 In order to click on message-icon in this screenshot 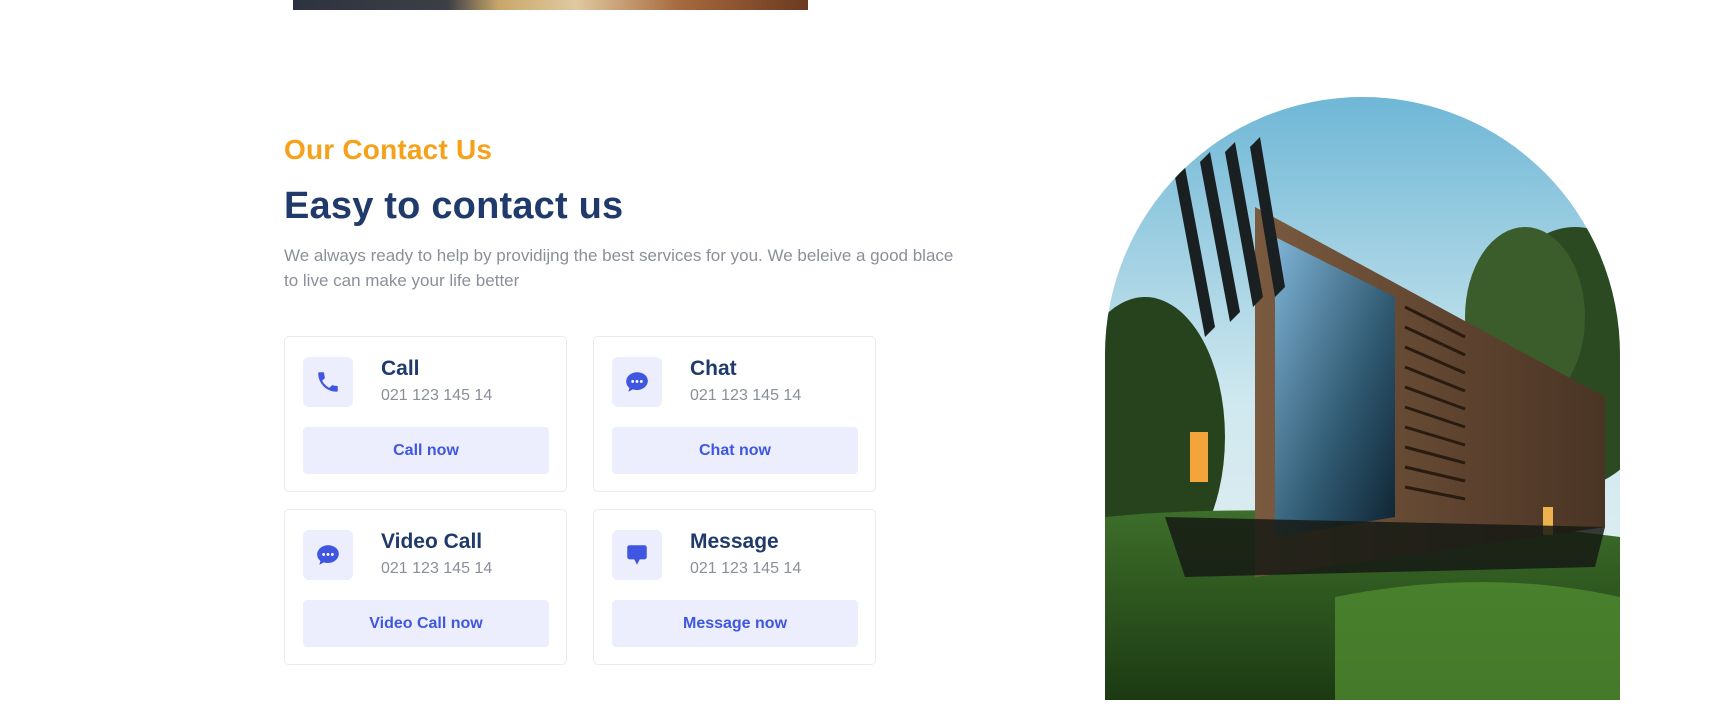, I will do `click(637, 555)`.